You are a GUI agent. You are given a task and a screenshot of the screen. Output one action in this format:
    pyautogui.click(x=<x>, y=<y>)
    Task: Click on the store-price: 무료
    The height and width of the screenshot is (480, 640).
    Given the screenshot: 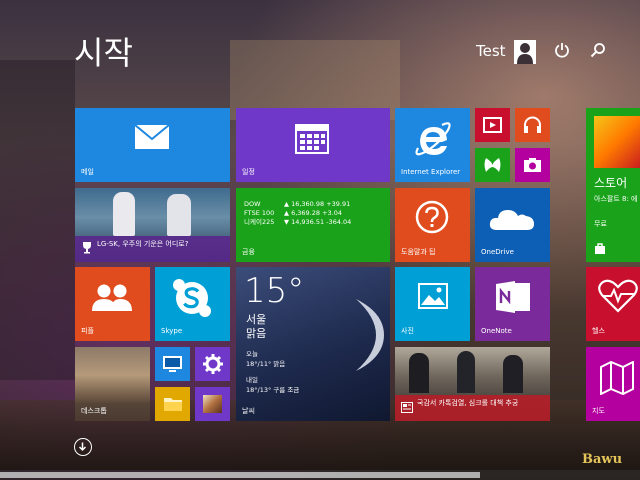 What is the action you would take?
    pyautogui.click(x=600, y=224)
    